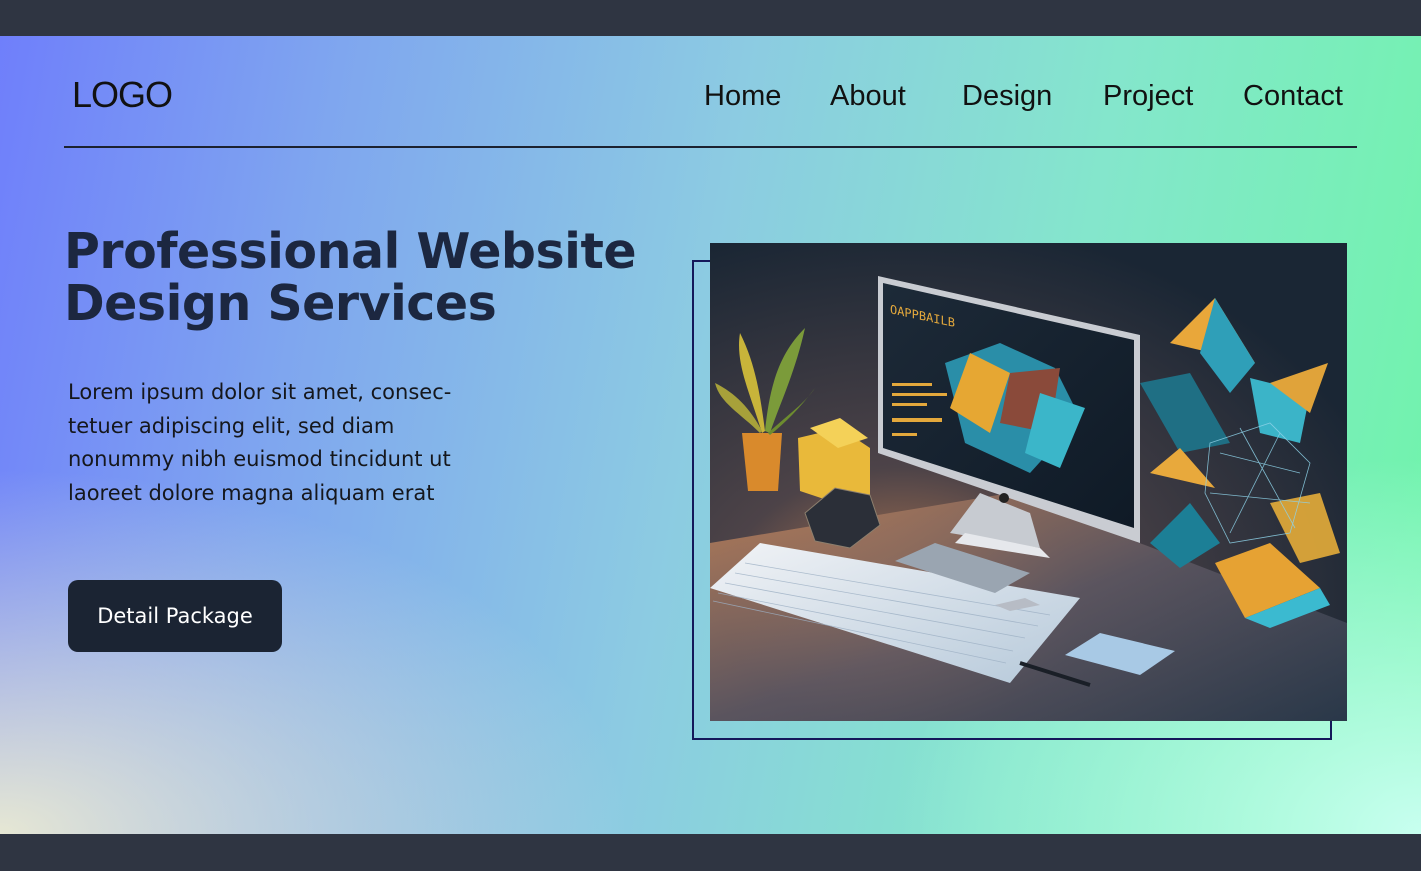 This screenshot has height=871, width=1421. What do you see at coordinates (350, 251) in the screenshot?
I see `hero-title-line1: Professional Website` at bounding box center [350, 251].